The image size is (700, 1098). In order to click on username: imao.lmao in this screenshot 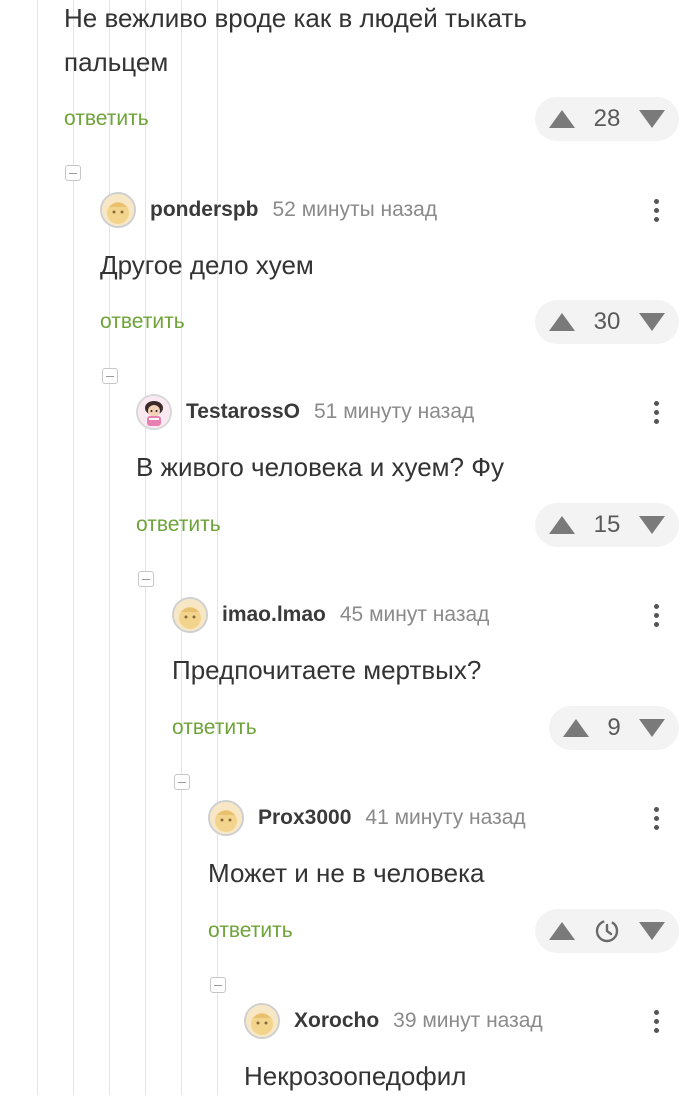, I will do `click(274, 615)`.